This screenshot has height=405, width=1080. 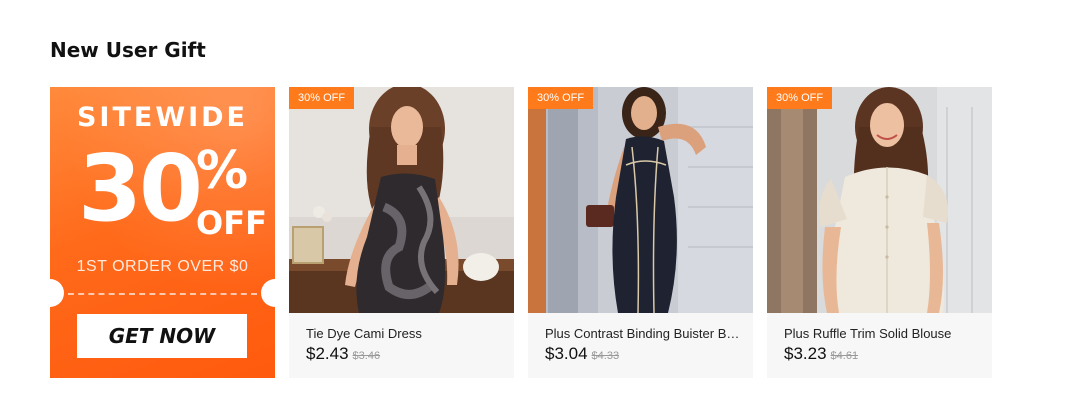 What do you see at coordinates (268, 293) in the screenshot?
I see `coupon-notch-right` at bounding box center [268, 293].